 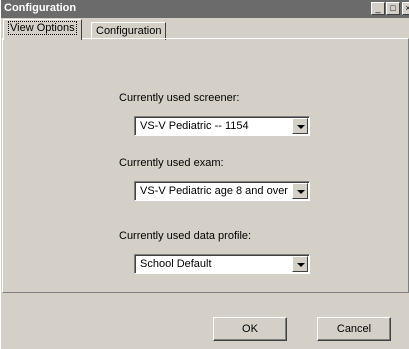 What do you see at coordinates (185, 236) in the screenshot?
I see `profile-label: Currently used data profile:` at bounding box center [185, 236].